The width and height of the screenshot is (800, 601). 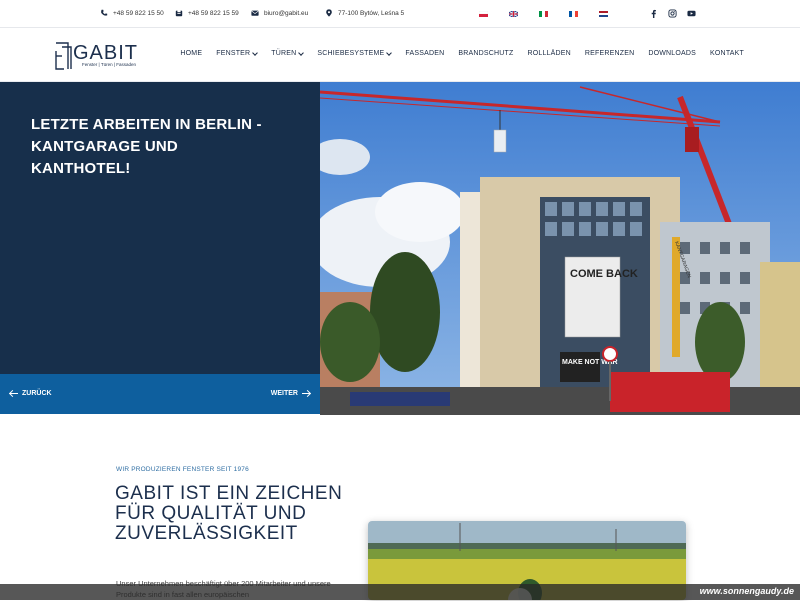 I want to click on menu-label: DOWNLOADS, so click(x=672, y=53).